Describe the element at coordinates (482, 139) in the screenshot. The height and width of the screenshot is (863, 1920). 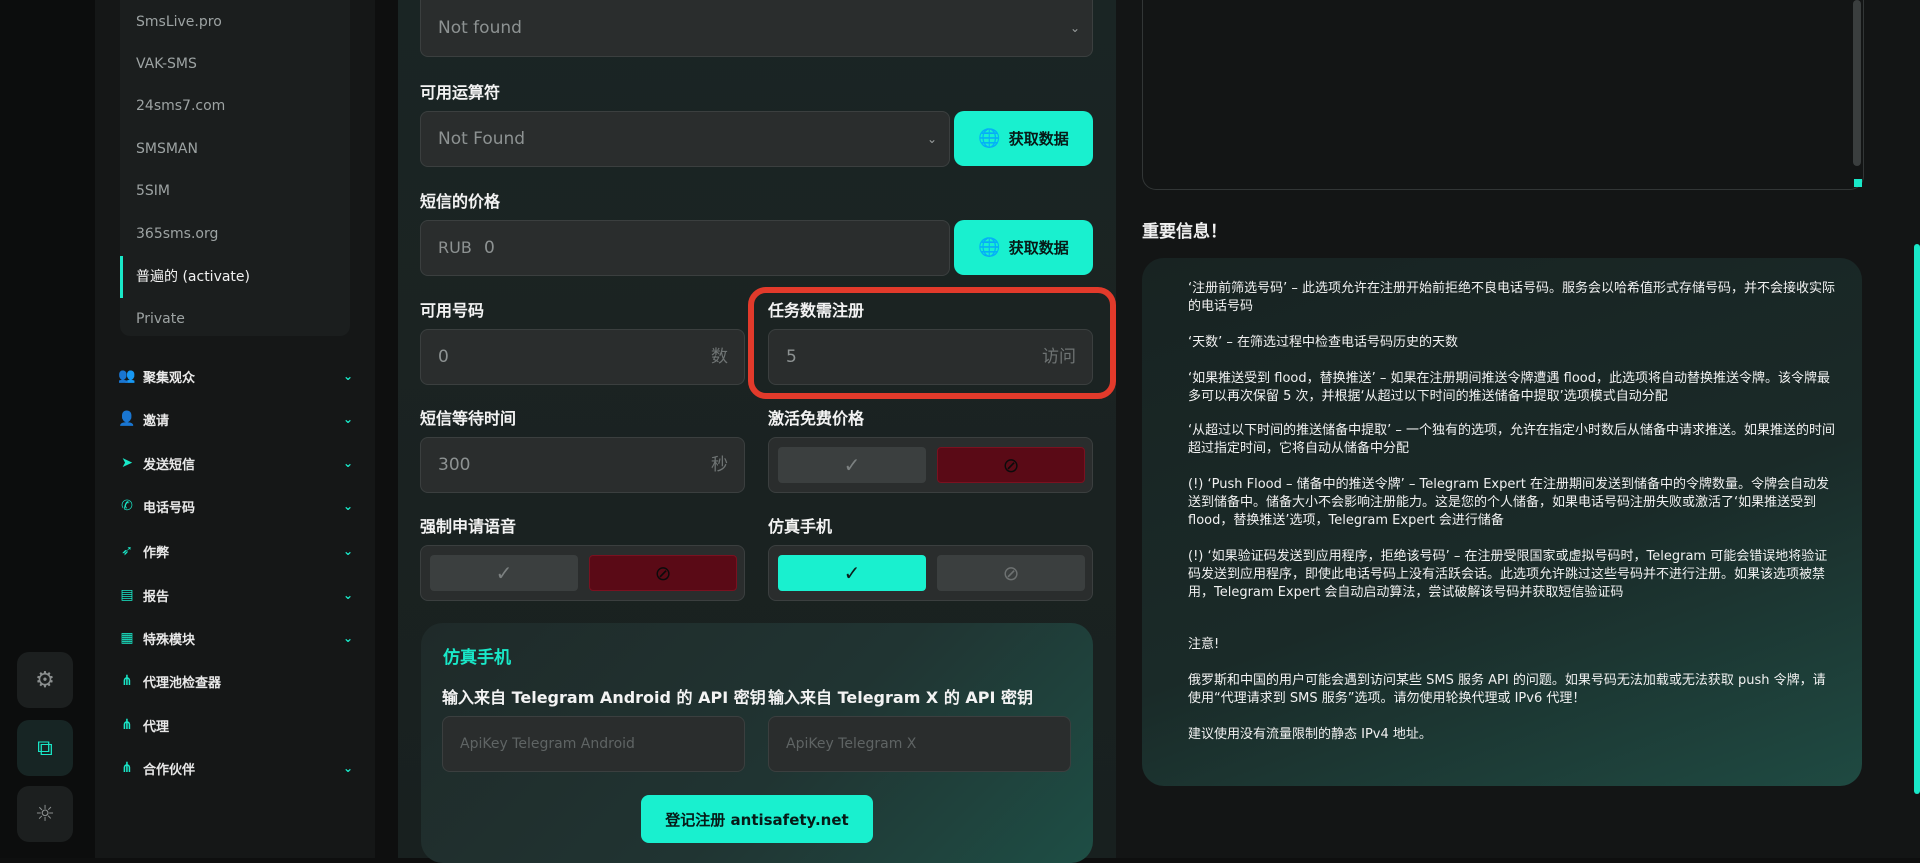
I see `operator-select-value: Not Found` at that location.